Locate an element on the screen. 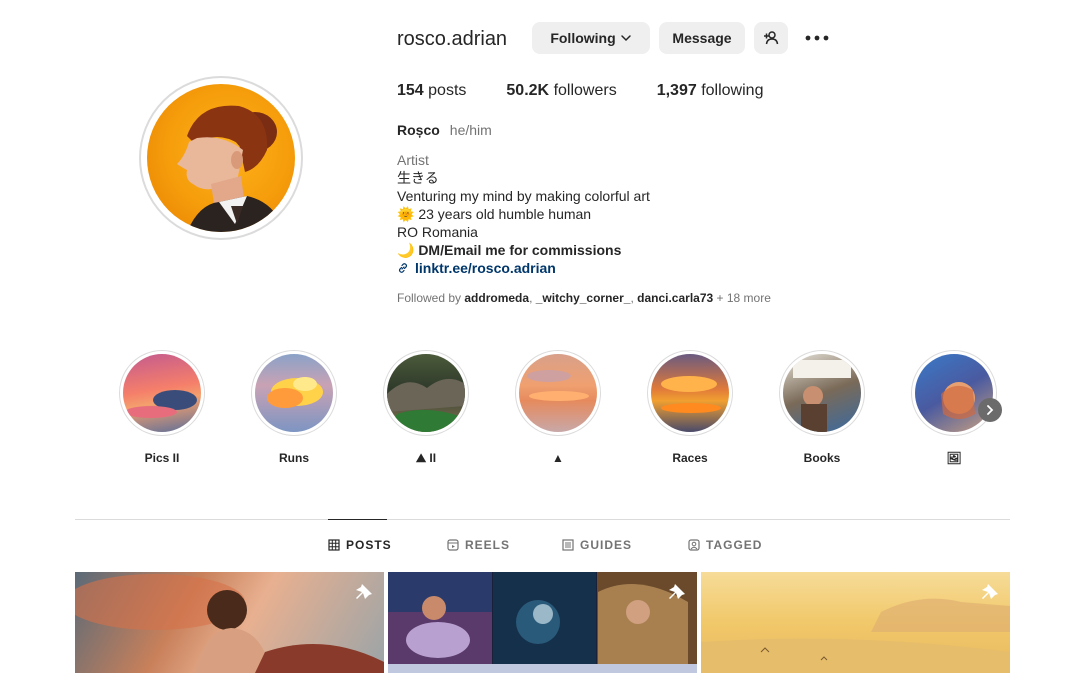 The width and height of the screenshot is (1081, 673). avatar-portrait is located at coordinates (231, 168).